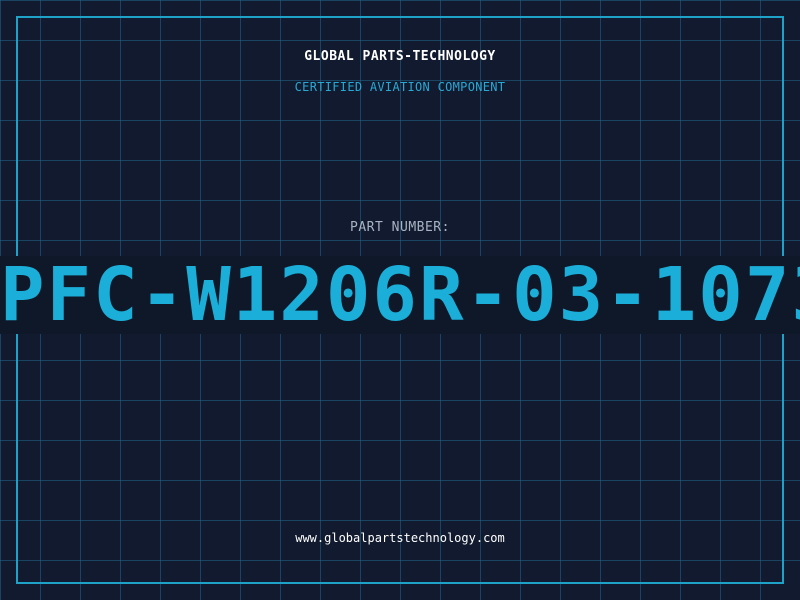  What do you see at coordinates (400, 538) in the screenshot?
I see `website-url: www.globalpartstechnology.com` at bounding box center [400, 538].